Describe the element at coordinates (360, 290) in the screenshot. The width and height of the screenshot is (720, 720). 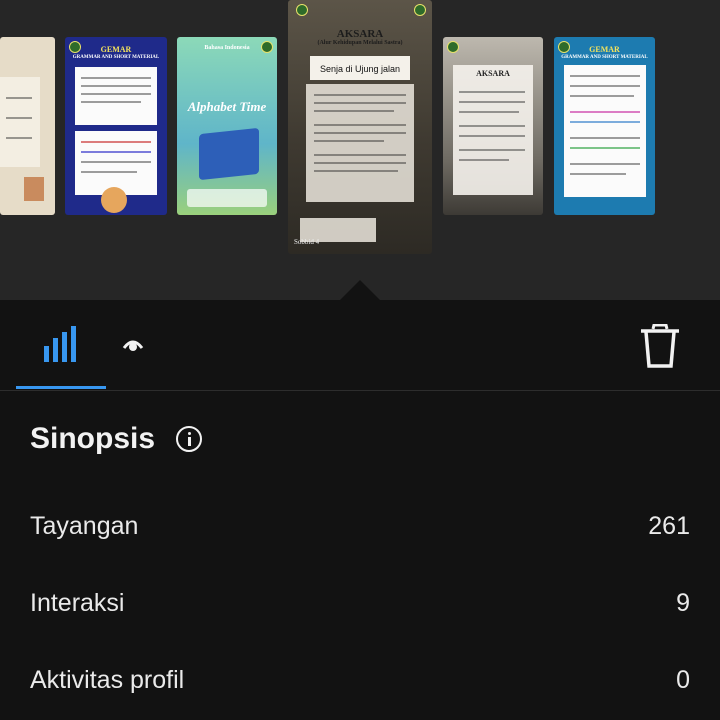
I see `panel-pointer` at that location.